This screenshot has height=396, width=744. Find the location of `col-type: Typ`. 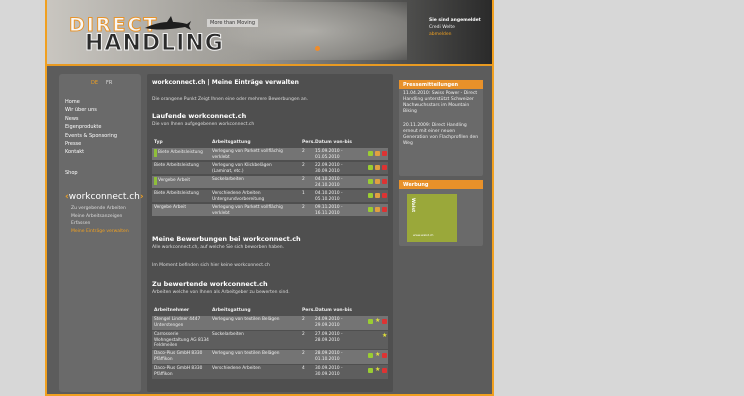

col-type: Typ is located at coordinates (158, 142).